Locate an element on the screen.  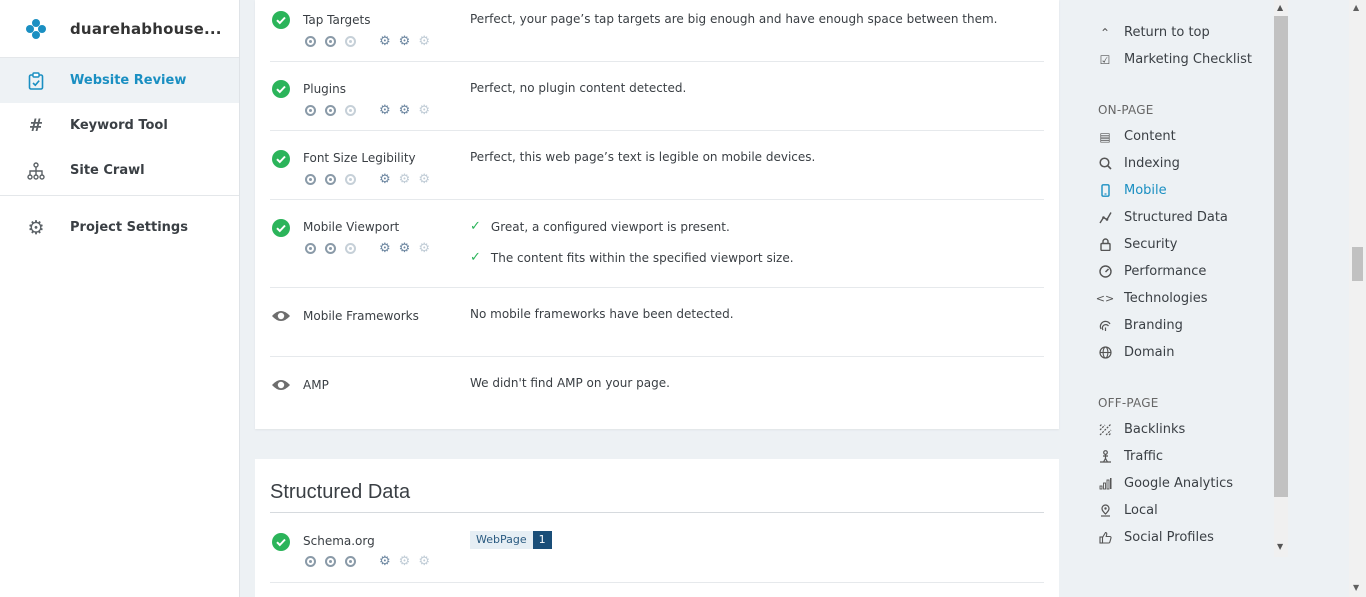
nav-link-label: Social Profiles is located at coordinates (1169, 537).